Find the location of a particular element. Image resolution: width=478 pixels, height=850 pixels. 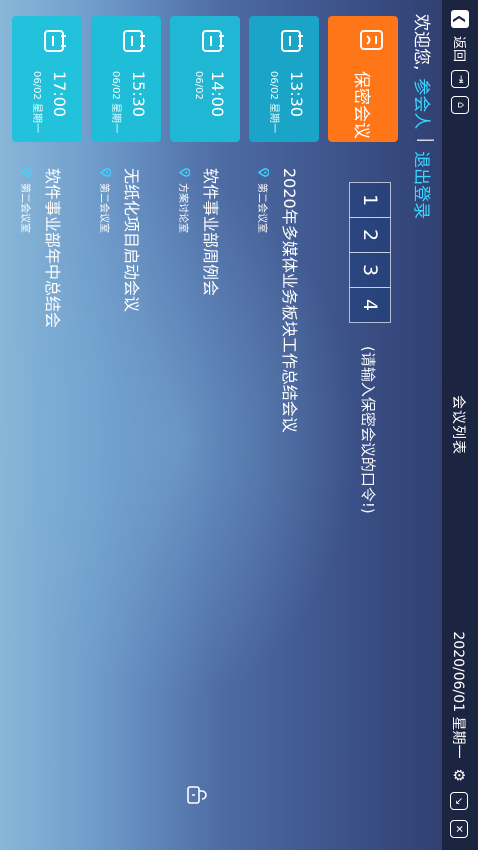

lock-icon is located at coordinates (197, 795).